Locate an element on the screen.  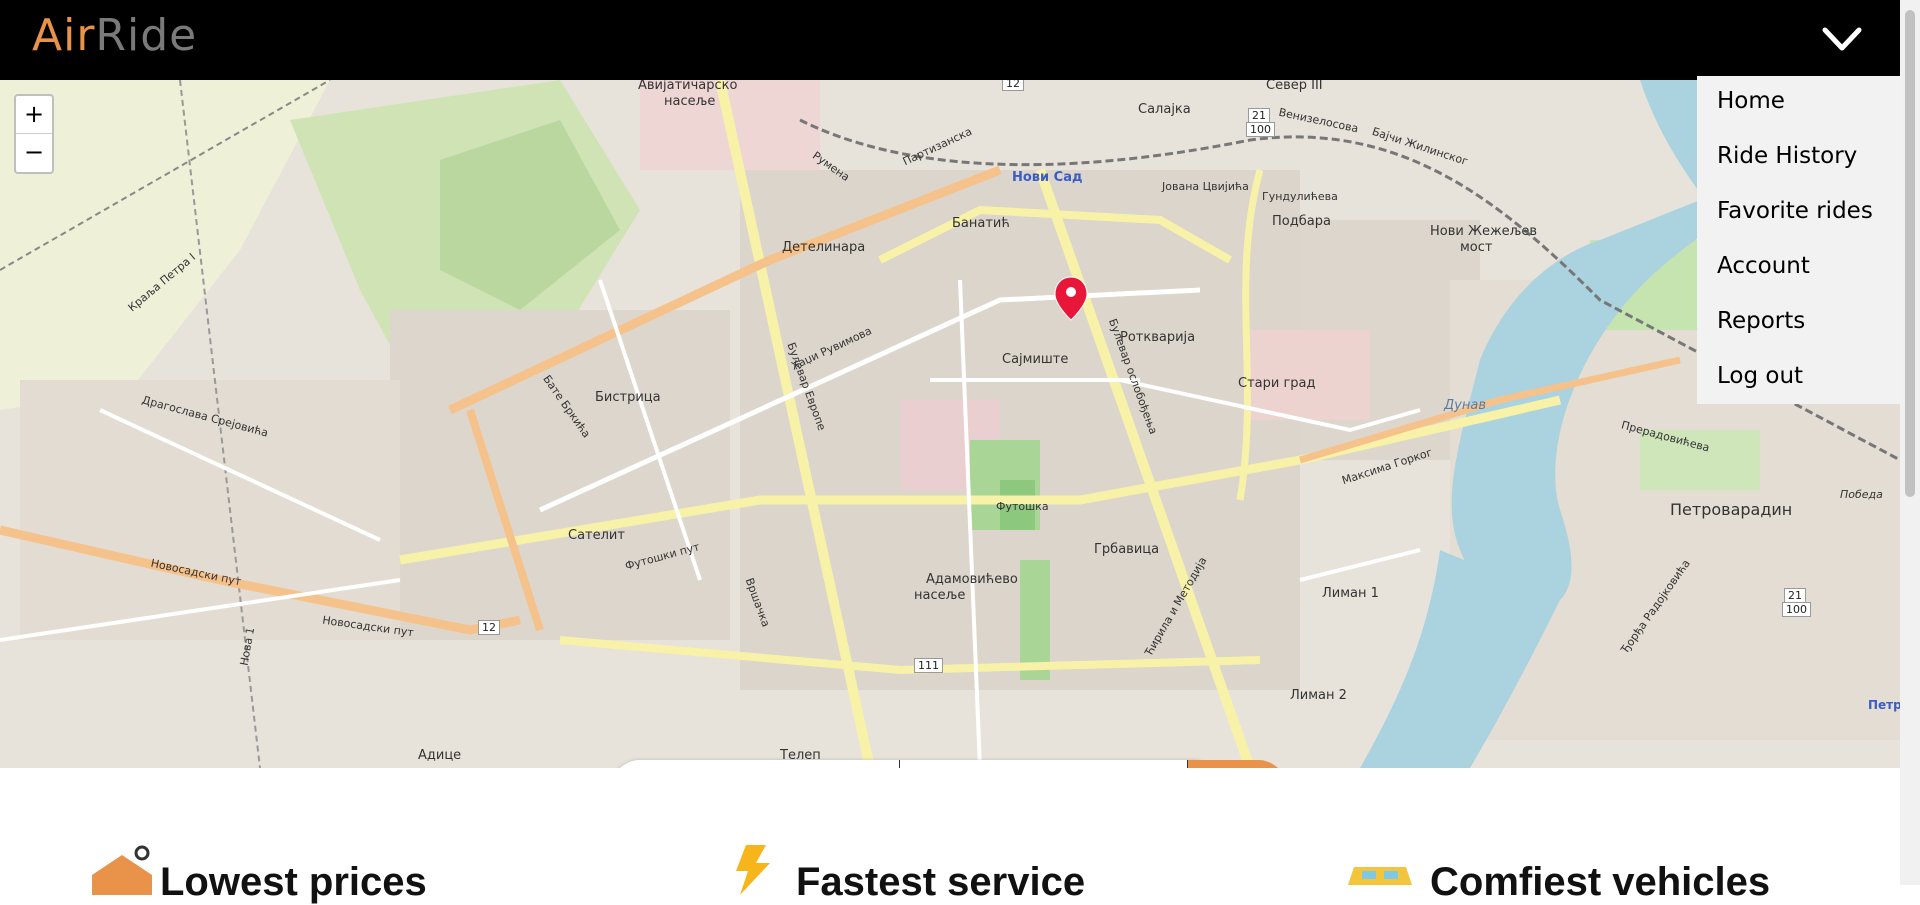
menu-item-account: Account is located at coordinates (1763, 266).